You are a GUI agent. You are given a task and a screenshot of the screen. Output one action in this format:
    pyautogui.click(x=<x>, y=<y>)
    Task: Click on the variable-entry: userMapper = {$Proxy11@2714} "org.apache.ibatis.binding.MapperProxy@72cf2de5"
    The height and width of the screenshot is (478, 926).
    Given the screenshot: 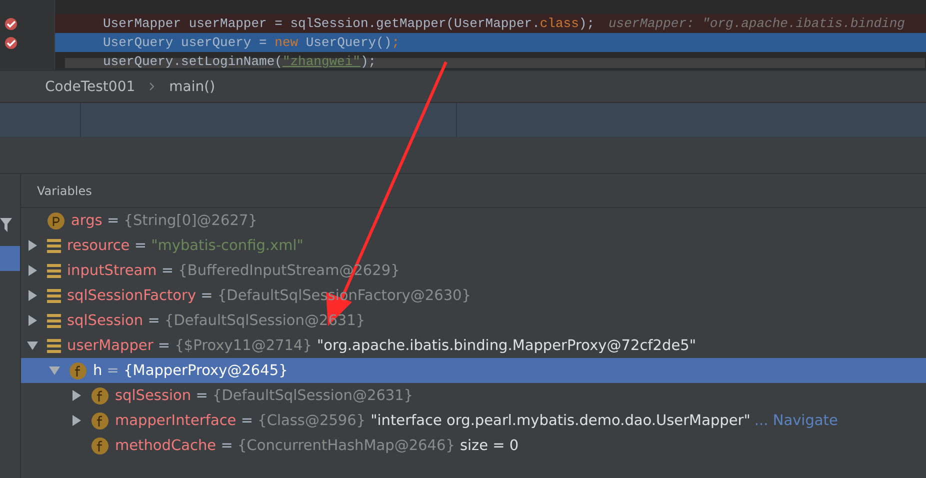 What is the action you would take?
    pyautogui.click(x=381, y=346)
    